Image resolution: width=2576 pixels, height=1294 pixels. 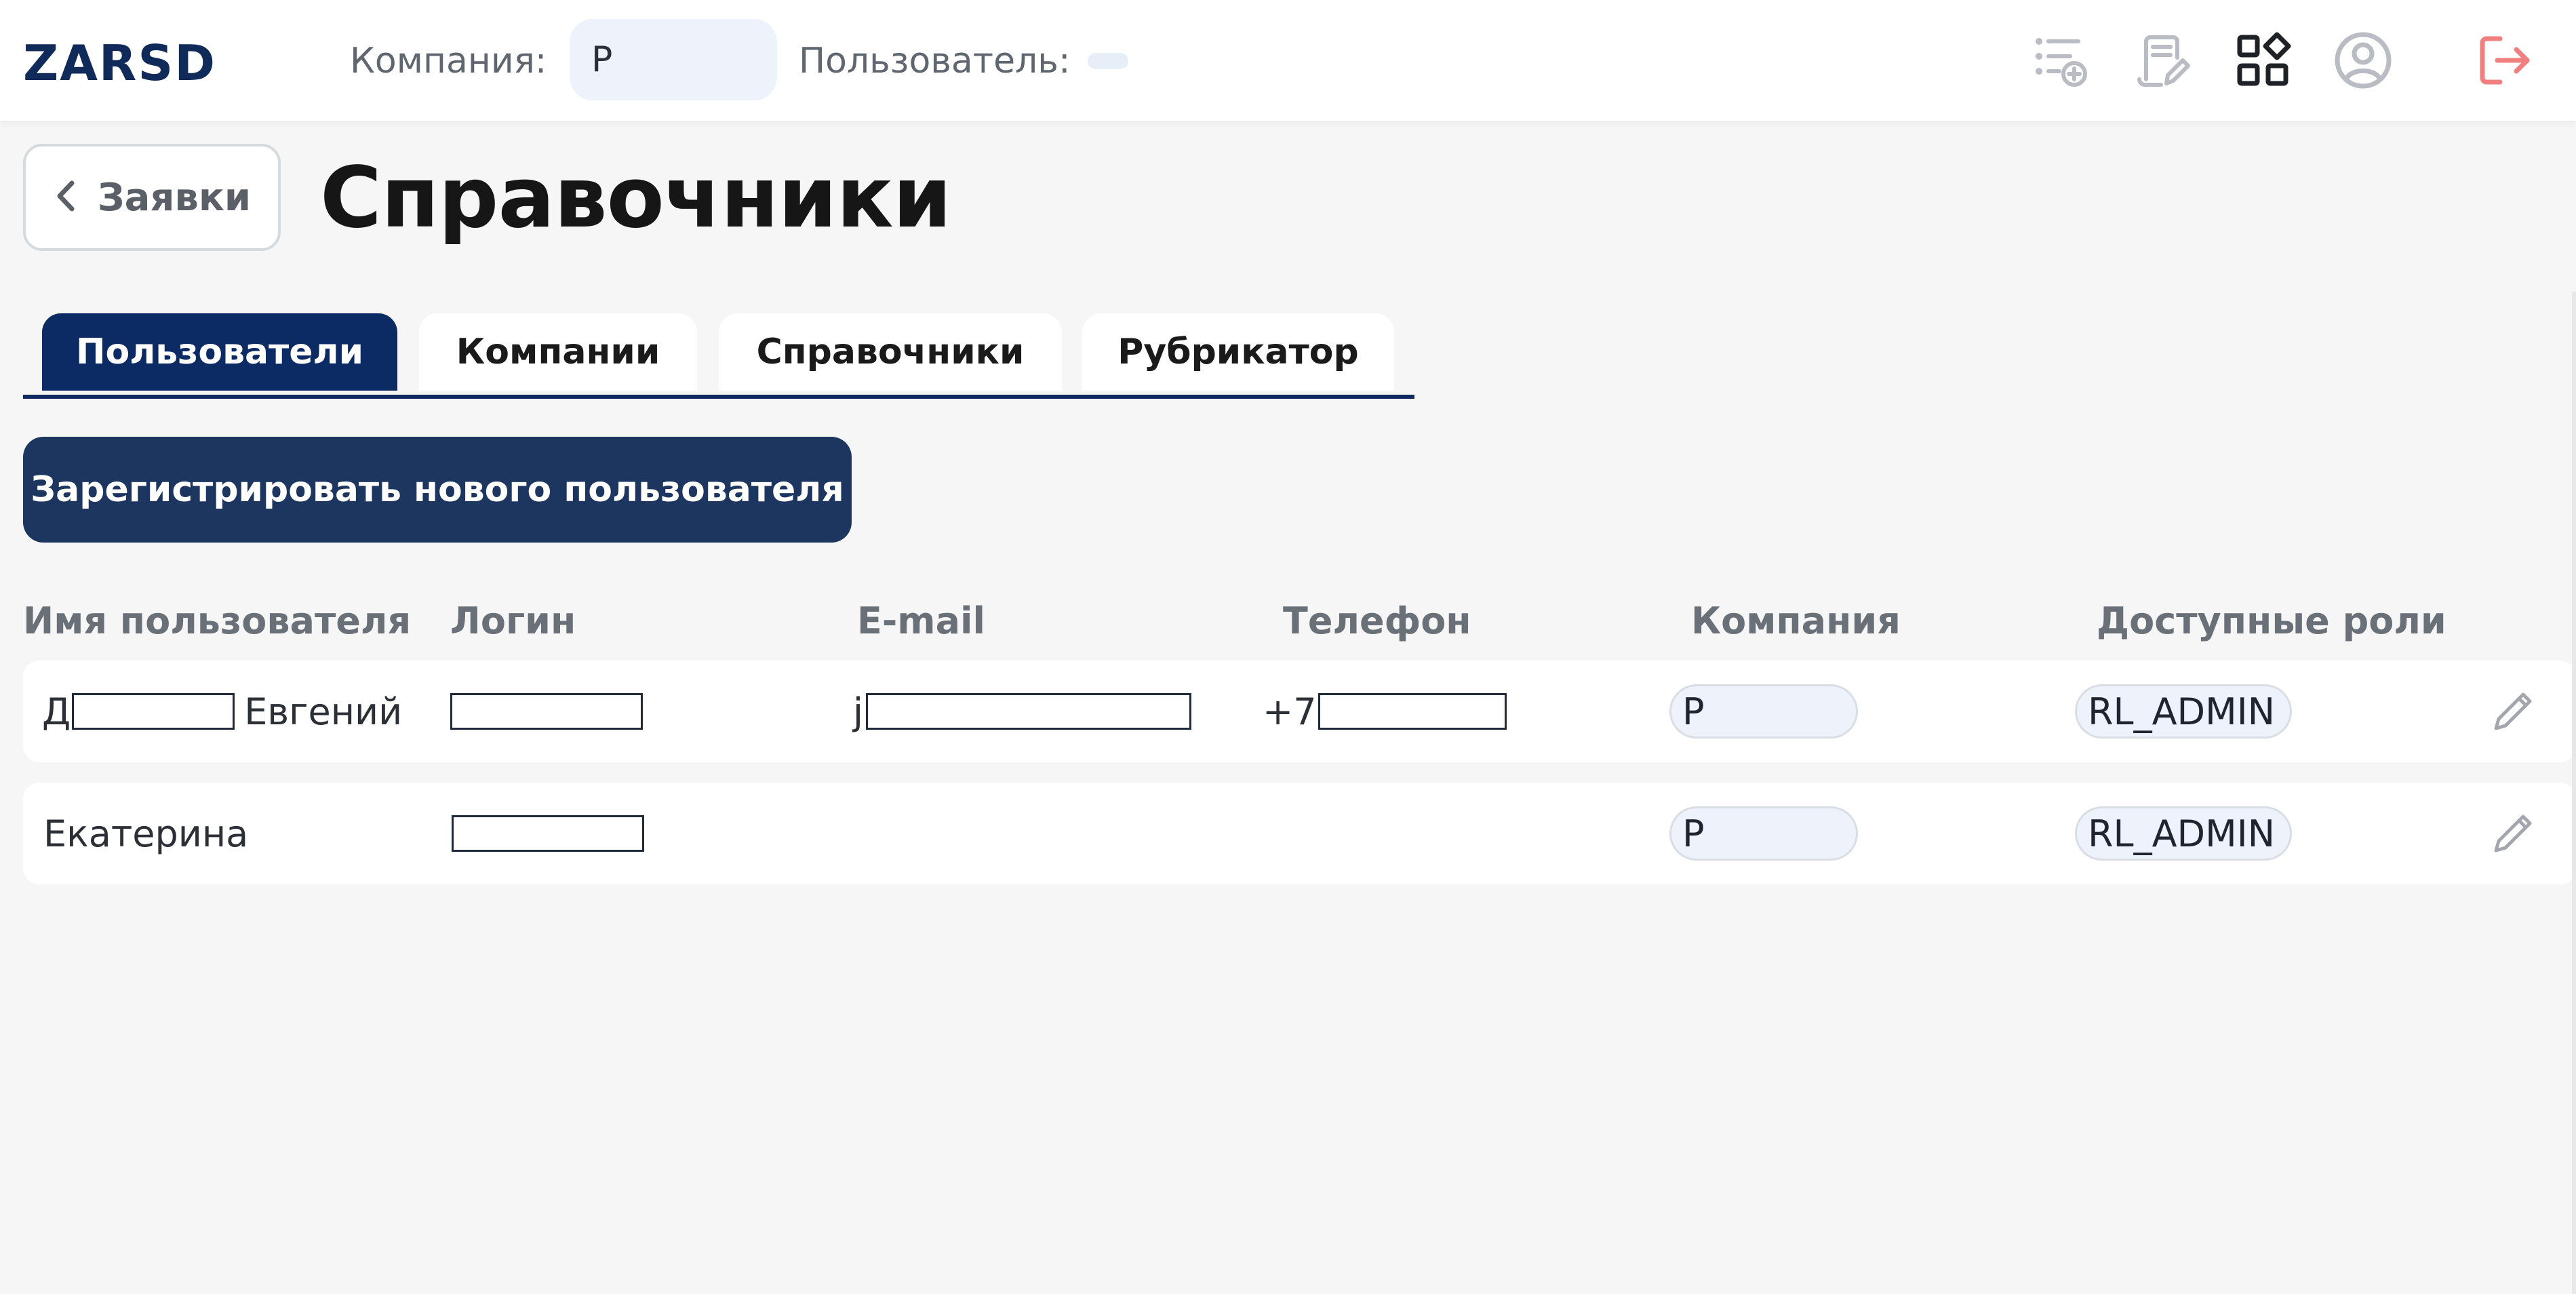 What do you see at coordinates (217, 621) in the screenshot?
I see `column-header-name: Имя пользователя` at bounding box center [217, 621].